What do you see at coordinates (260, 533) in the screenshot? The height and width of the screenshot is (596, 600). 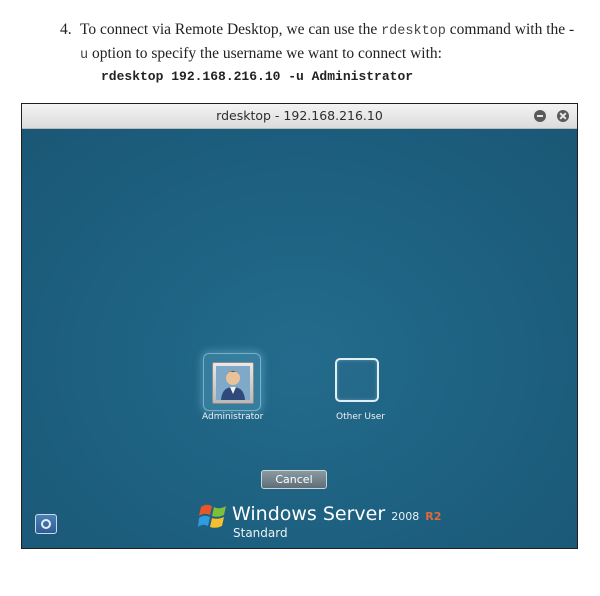 I see `brand-edition: Standard` at bounding box center [260, 533].